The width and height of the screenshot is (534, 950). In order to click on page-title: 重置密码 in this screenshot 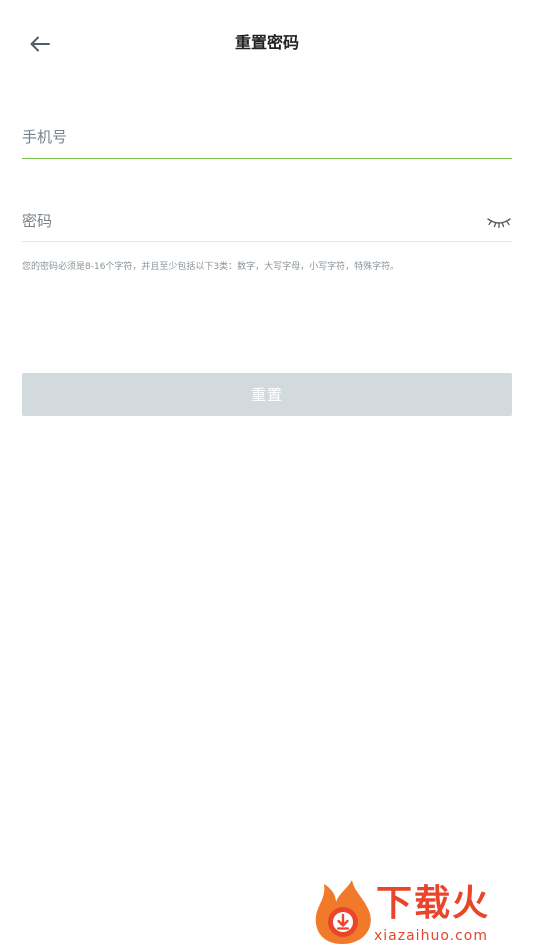, I will do `click(266, 42)`.